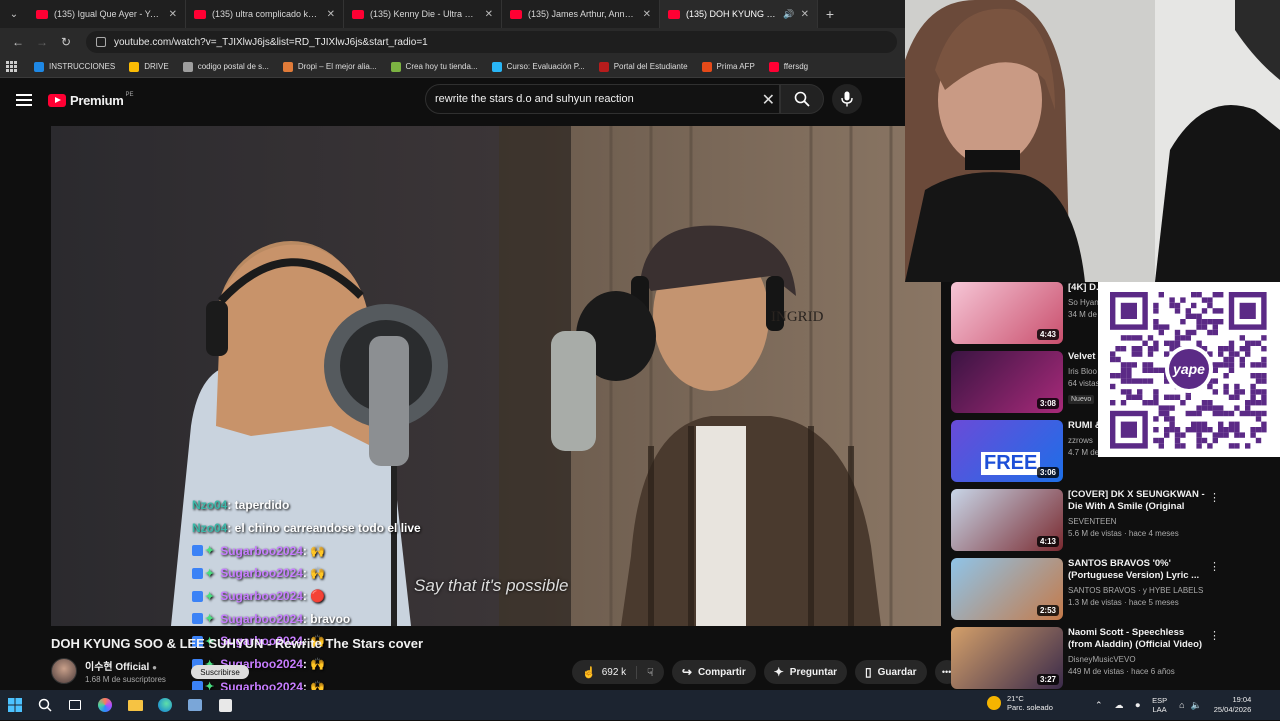 This screenshot has width=1280, height=721. What do you see at coordinates (101, 42) in the screenshot?
I see `site-info-icon` at bounding box center [101, 42].